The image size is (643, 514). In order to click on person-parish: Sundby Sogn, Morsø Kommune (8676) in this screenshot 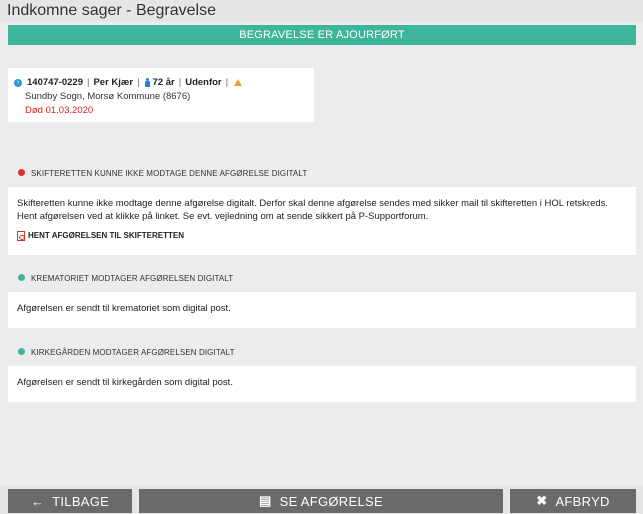, I will do `click(108, 96)`.